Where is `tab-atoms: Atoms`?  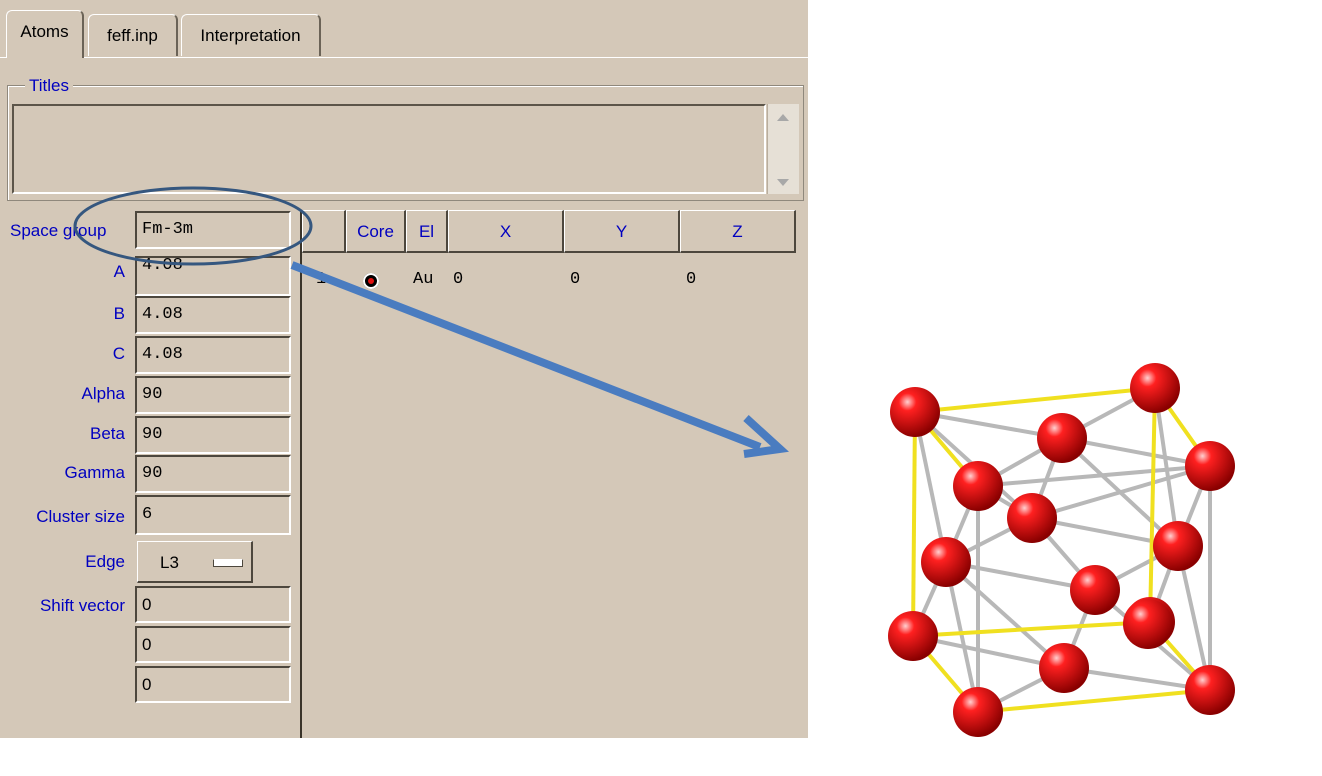
tab-atoms: Atoms is located at coordinates (45, 34).